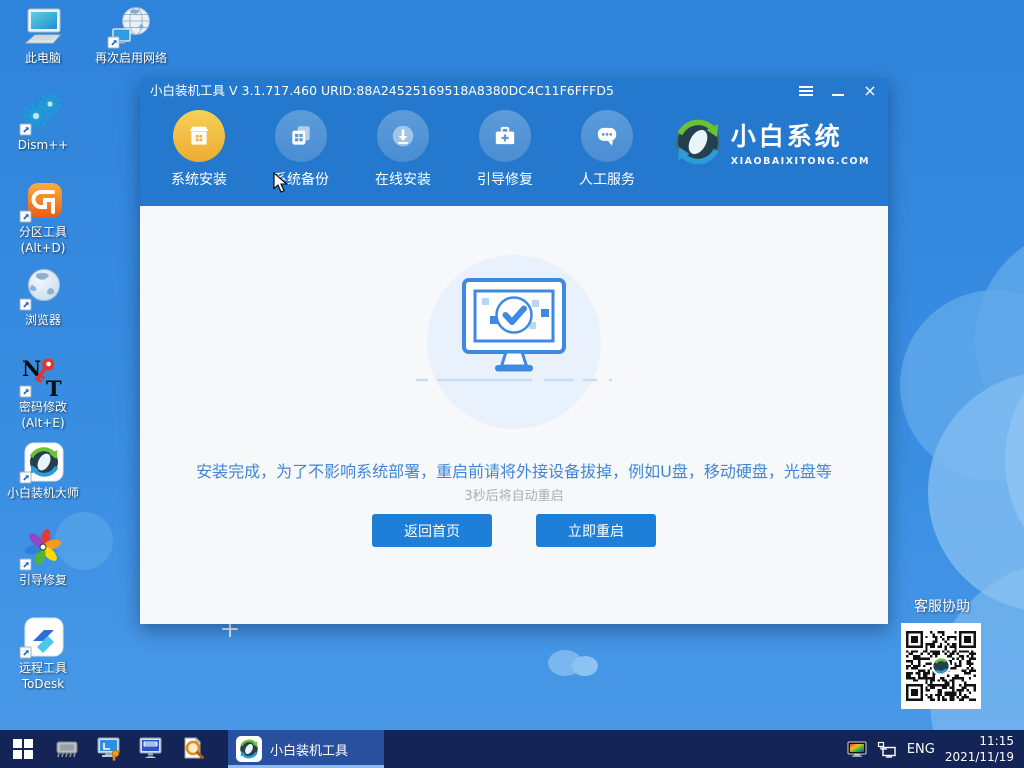  Describe the element at coordinates (607, 136) in the screenshot. I see `chat-bubble-icon` at that location.